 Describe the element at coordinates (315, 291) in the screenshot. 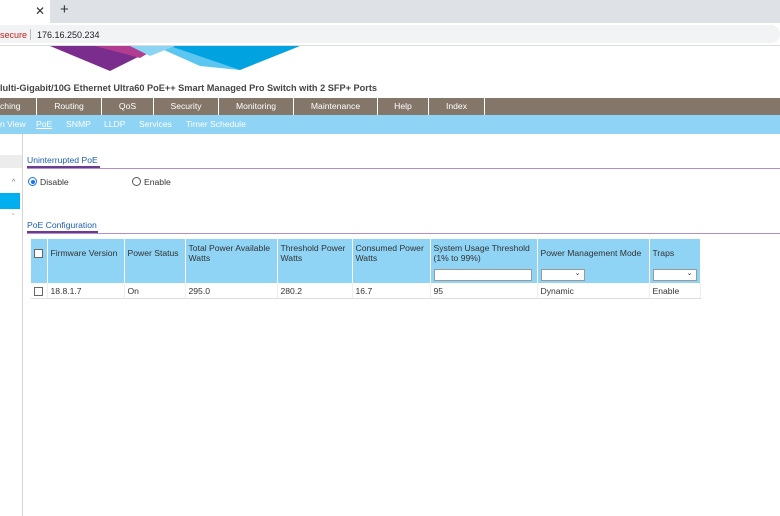

I see `table-cell: 280.2` at that location.